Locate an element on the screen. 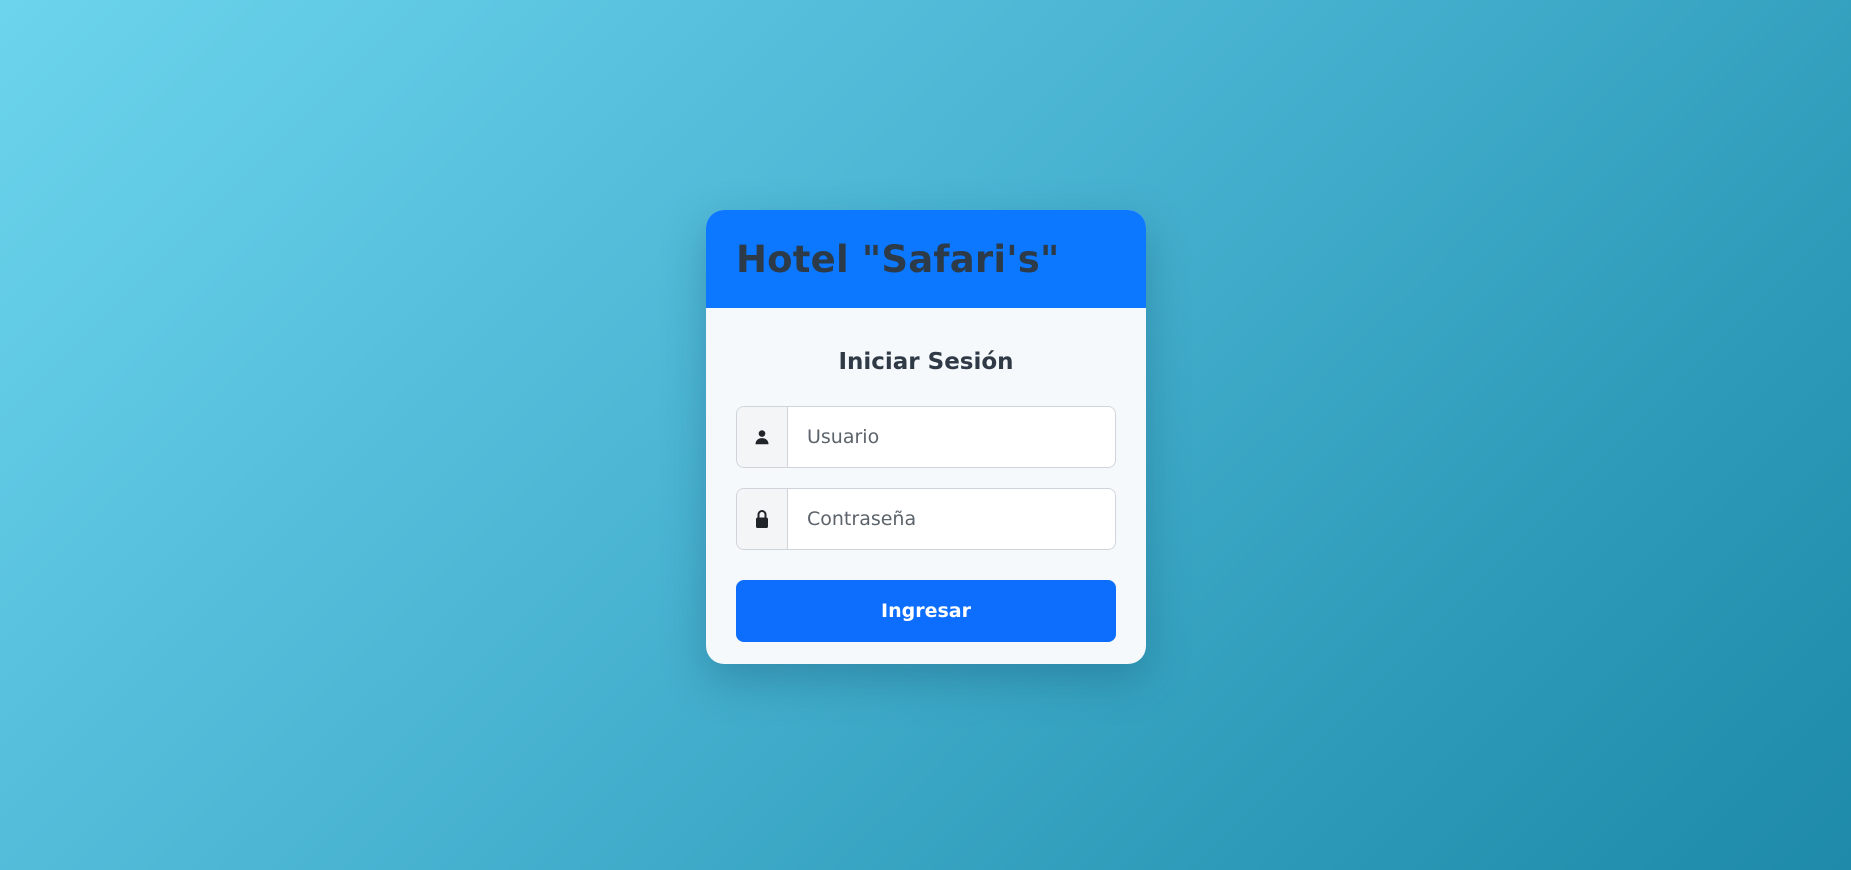  card-header: Hotel "Safari's" is located at coordinates (926, 259).